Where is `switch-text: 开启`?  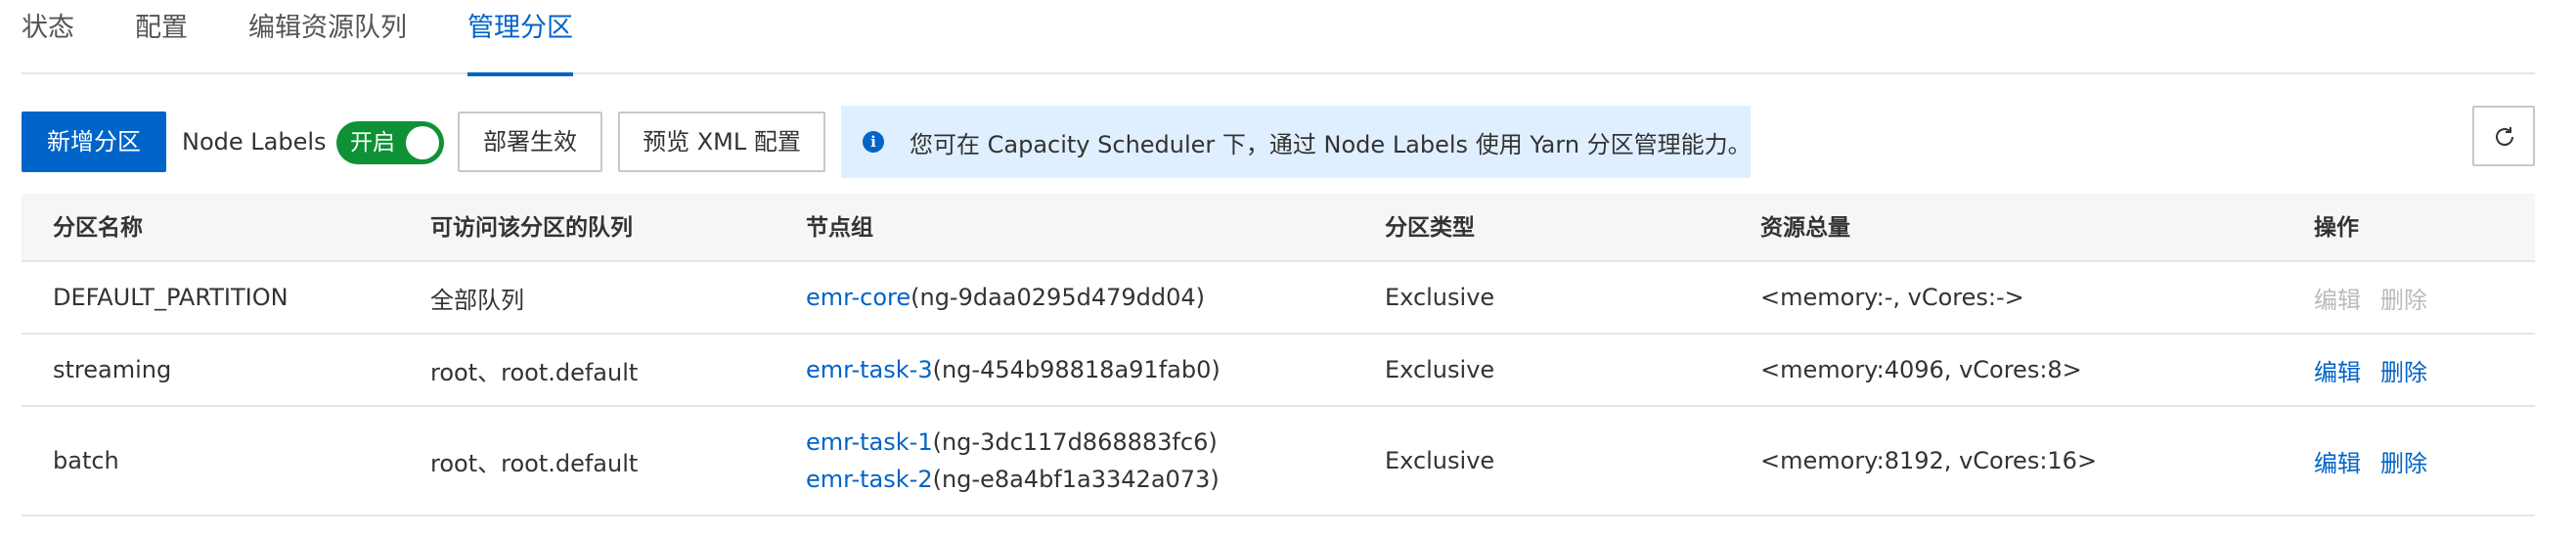
switch-text: 开启 is located at coordinates (372, 143).